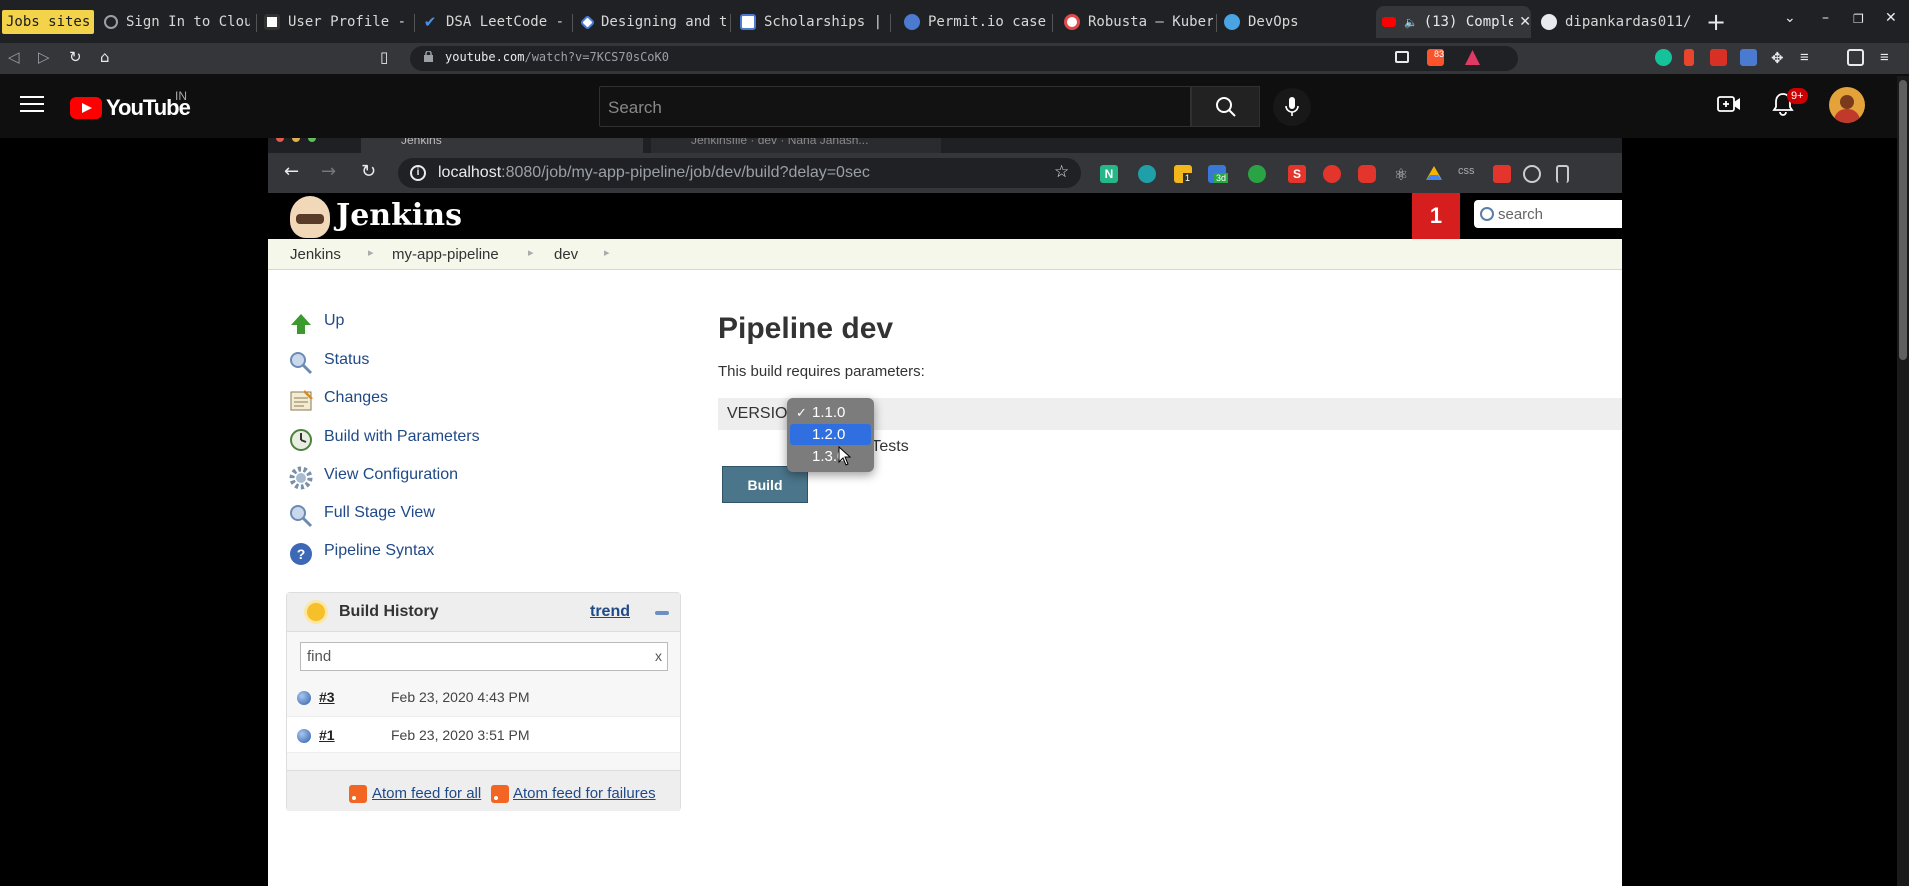 This screenshot has height=886, width=1909. Describe the element at coordinates (48, 22) in the screenshot. I see `bookmark-jobs-sites: Jobs sites` at that location.